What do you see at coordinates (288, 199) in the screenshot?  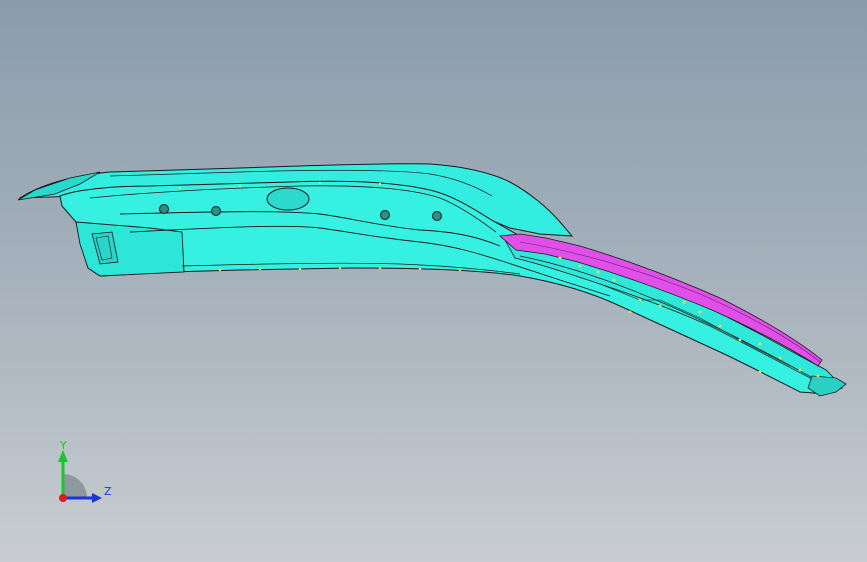 I see `rail-oval-hole` at bounding box center [288, 199].